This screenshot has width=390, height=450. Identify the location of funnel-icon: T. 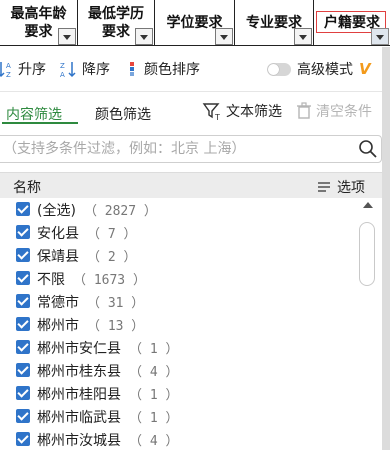
(211, 112).